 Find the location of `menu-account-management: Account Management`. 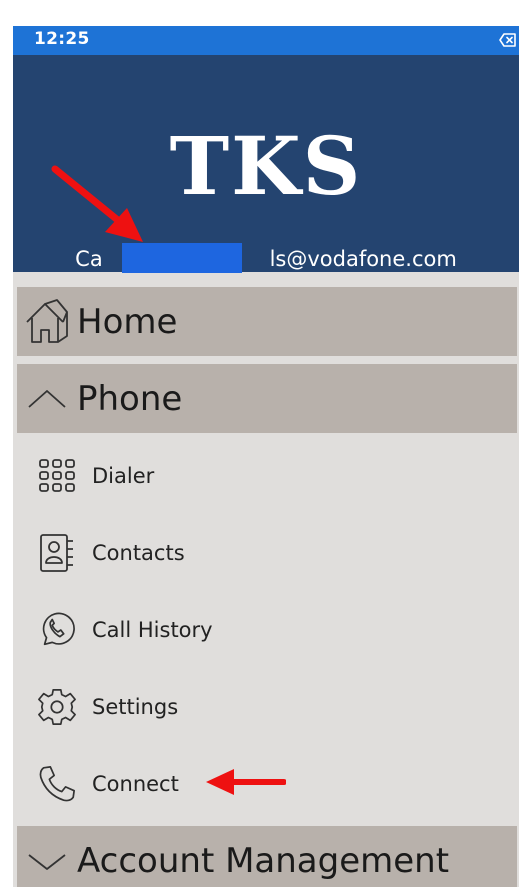

menu-account-management: Account Management is located at coordinates (267, 856).